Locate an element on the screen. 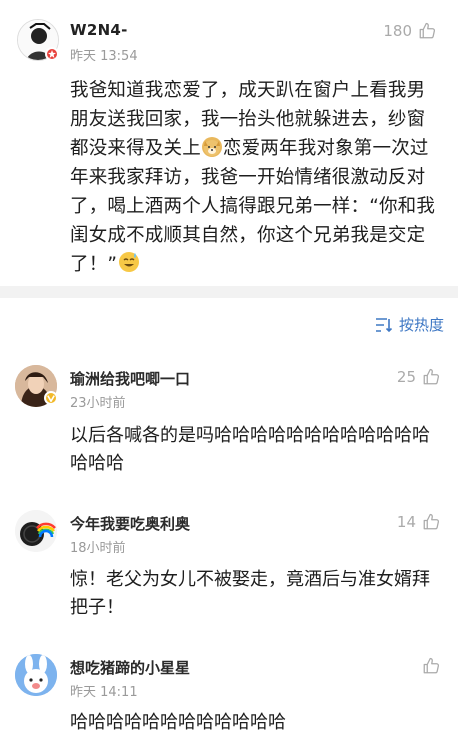  comment-like-button: 25 is located at coordinates (418, 377).